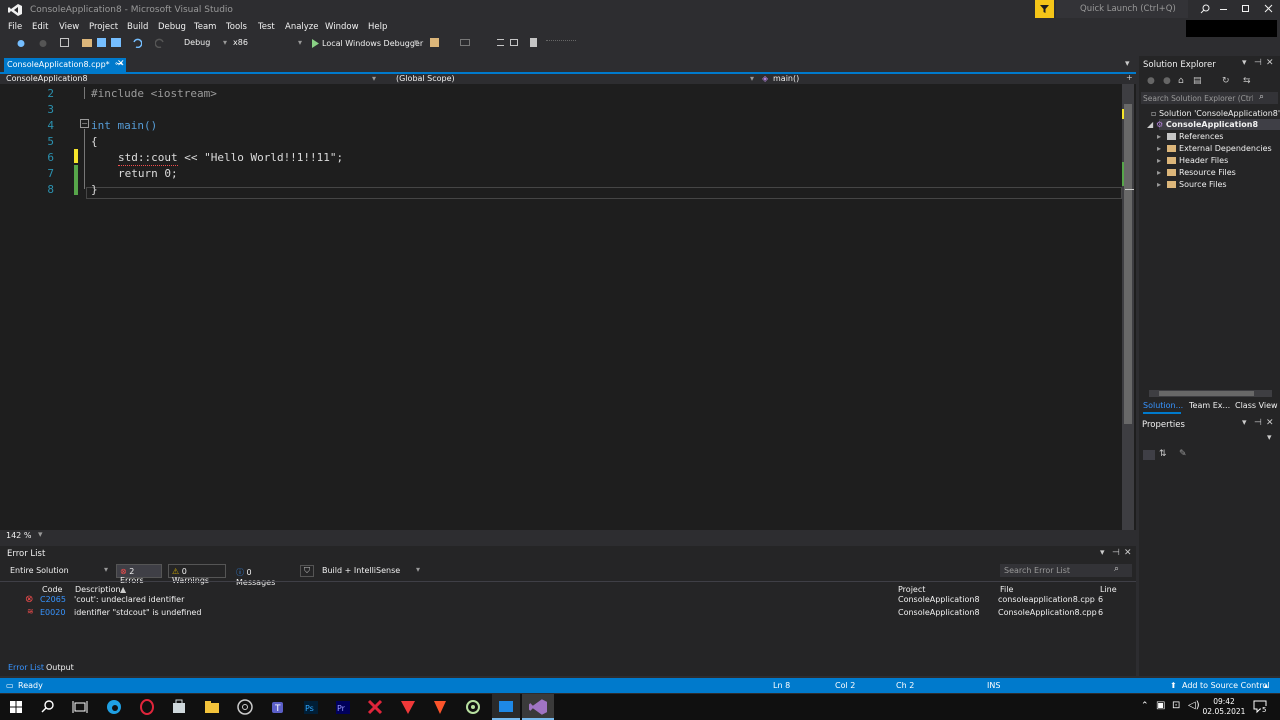  What do you see at coordinates (1006, 589) in the screenshot?
I see `column-file: File` at bounding box center [1006, 589].